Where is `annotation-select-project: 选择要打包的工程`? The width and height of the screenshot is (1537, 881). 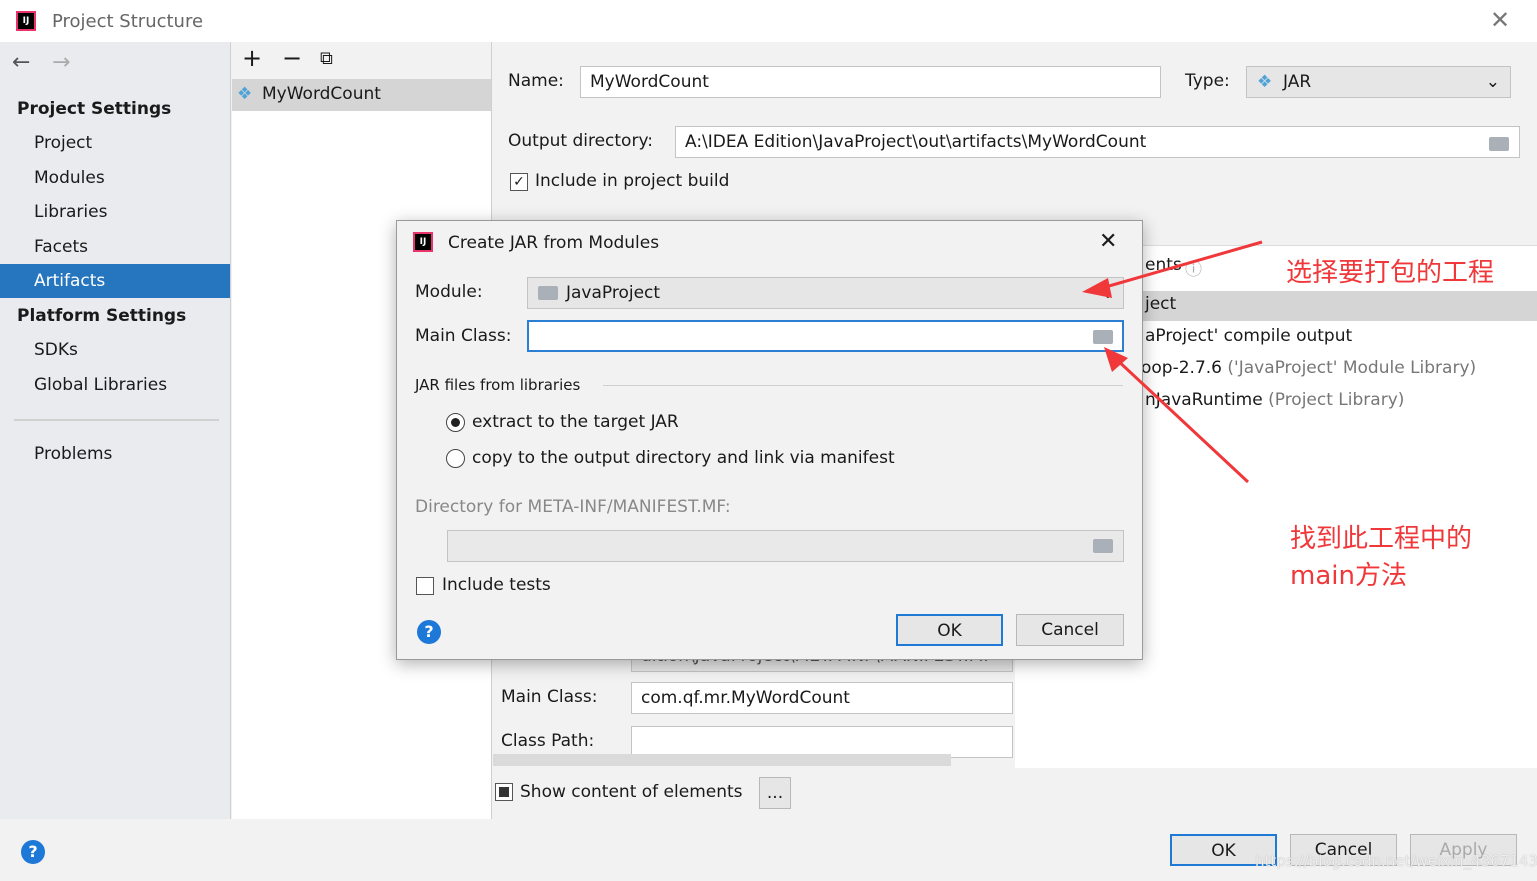
annotation-select-project: 选择要打包的工程 is located at coordinates (1390, 273).